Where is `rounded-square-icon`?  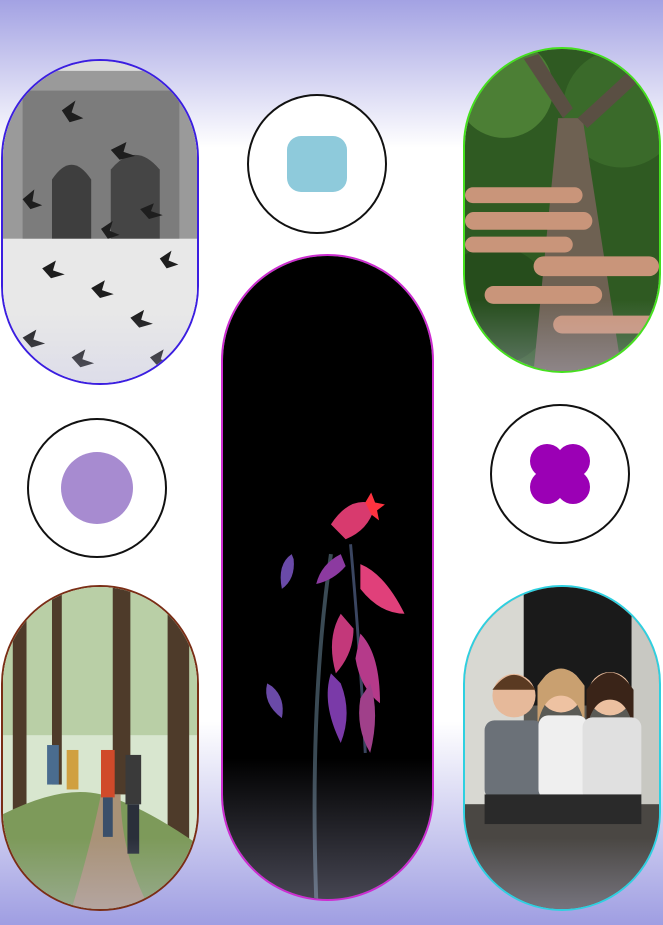 rounded-square-icon is located at coordinates (317, 164).